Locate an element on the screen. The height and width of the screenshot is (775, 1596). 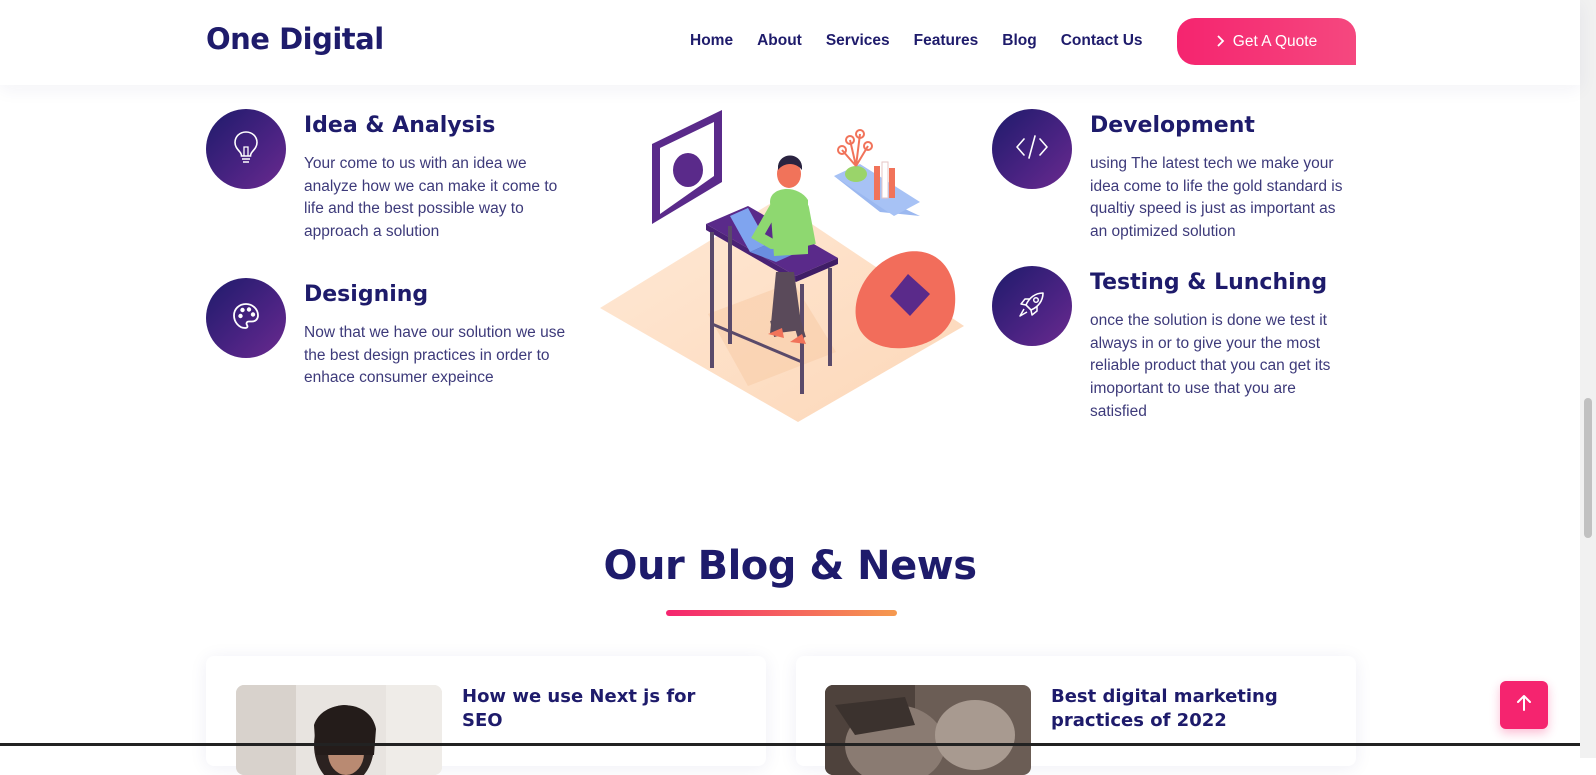
feature-title: Designing is located at coordinates (366, 294).